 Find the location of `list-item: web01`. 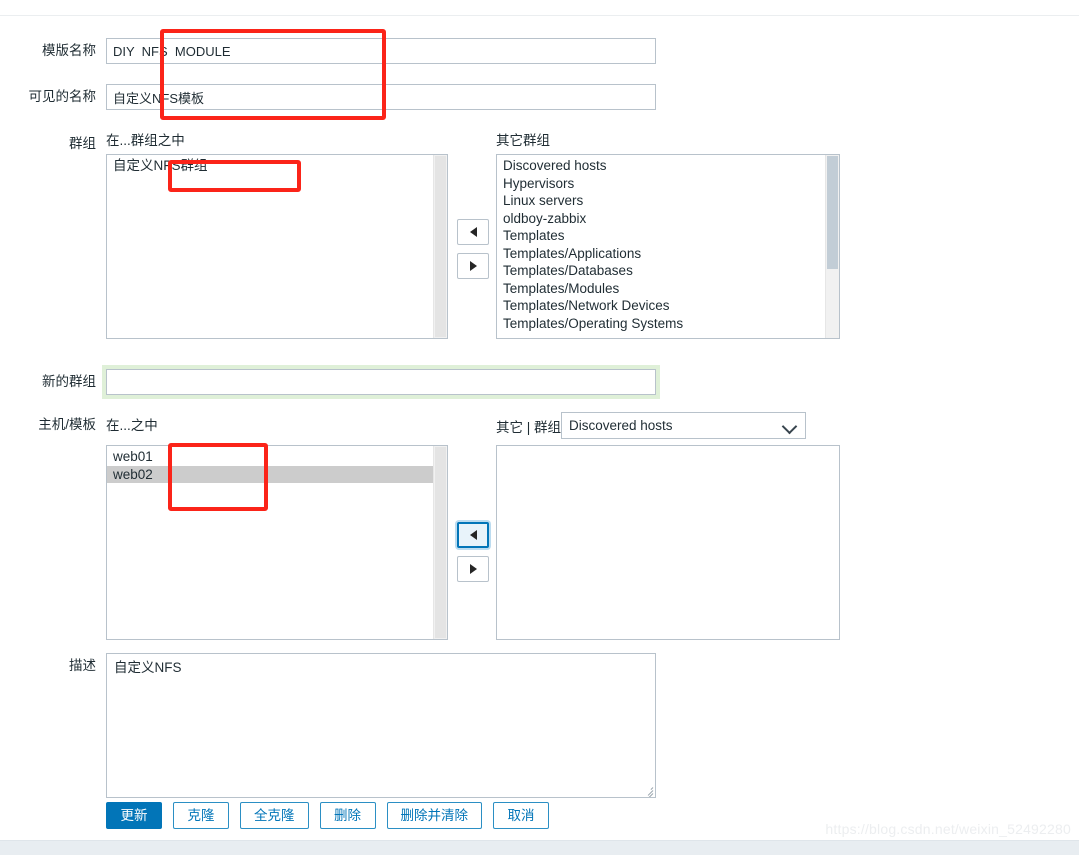

list-item: web01 is located at coordinates (270, 457).